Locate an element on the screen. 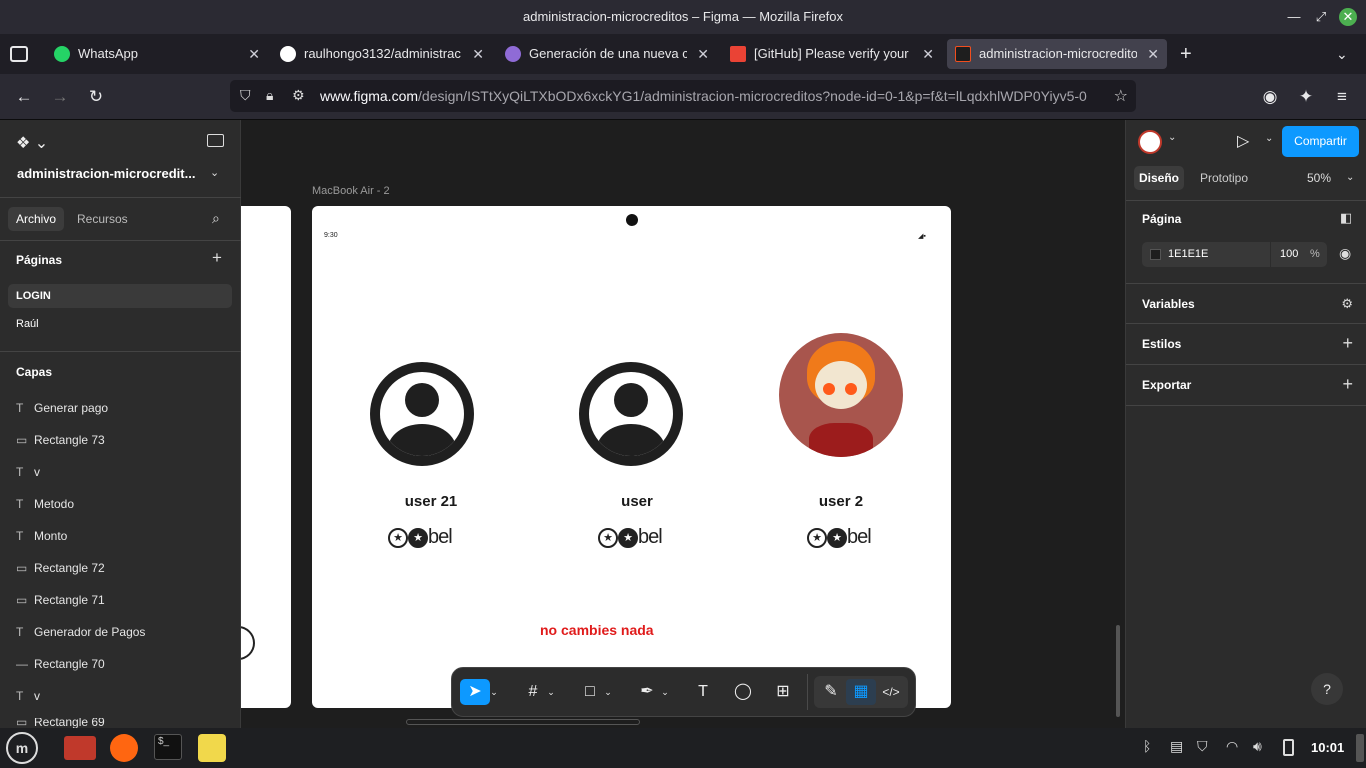 The height and width of the screenshot is (768, 1366). list-tabs-icon: ⌄ is located at coordinates (1346, 54).